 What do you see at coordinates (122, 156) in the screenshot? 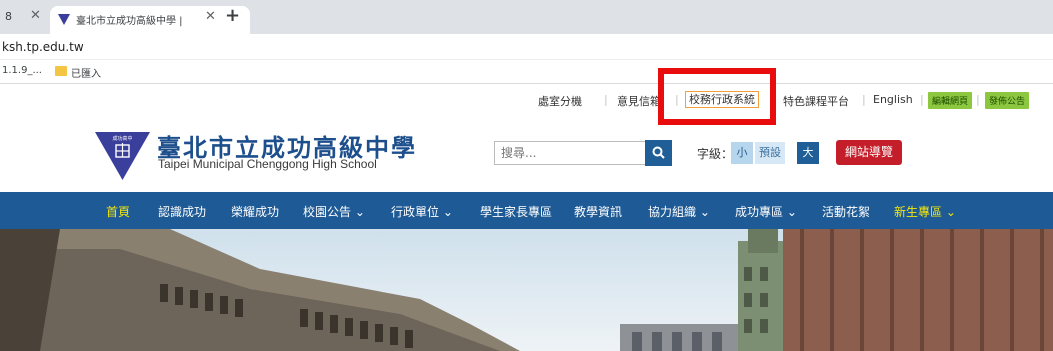
I see `school-logo-icon: 成功高中` at bounding box center [122, 156].